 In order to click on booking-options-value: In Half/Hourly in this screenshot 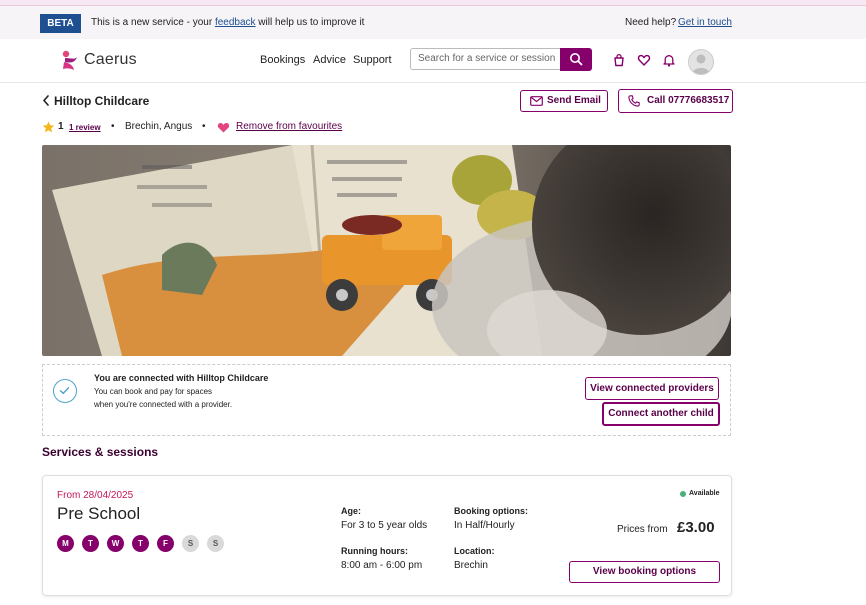, I will do `click(484, 525)`.